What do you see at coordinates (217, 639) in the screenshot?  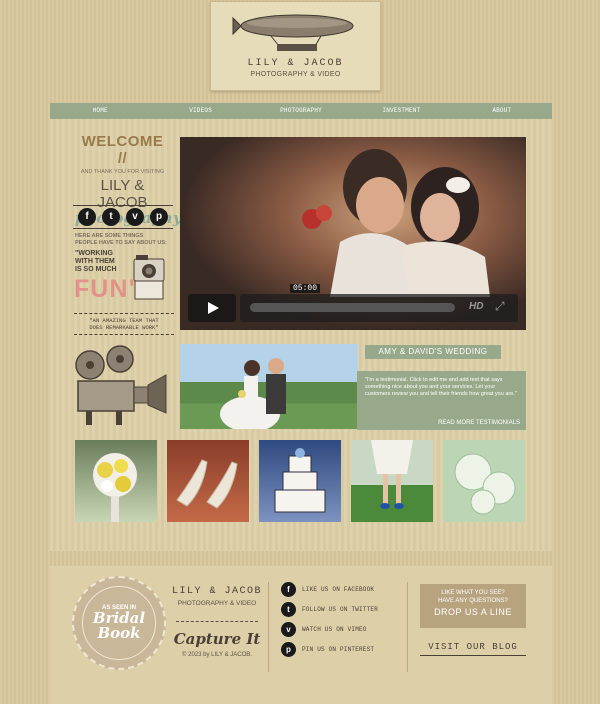 I see `capture-it-logo: Capture It` at bounding box center [217, 639].